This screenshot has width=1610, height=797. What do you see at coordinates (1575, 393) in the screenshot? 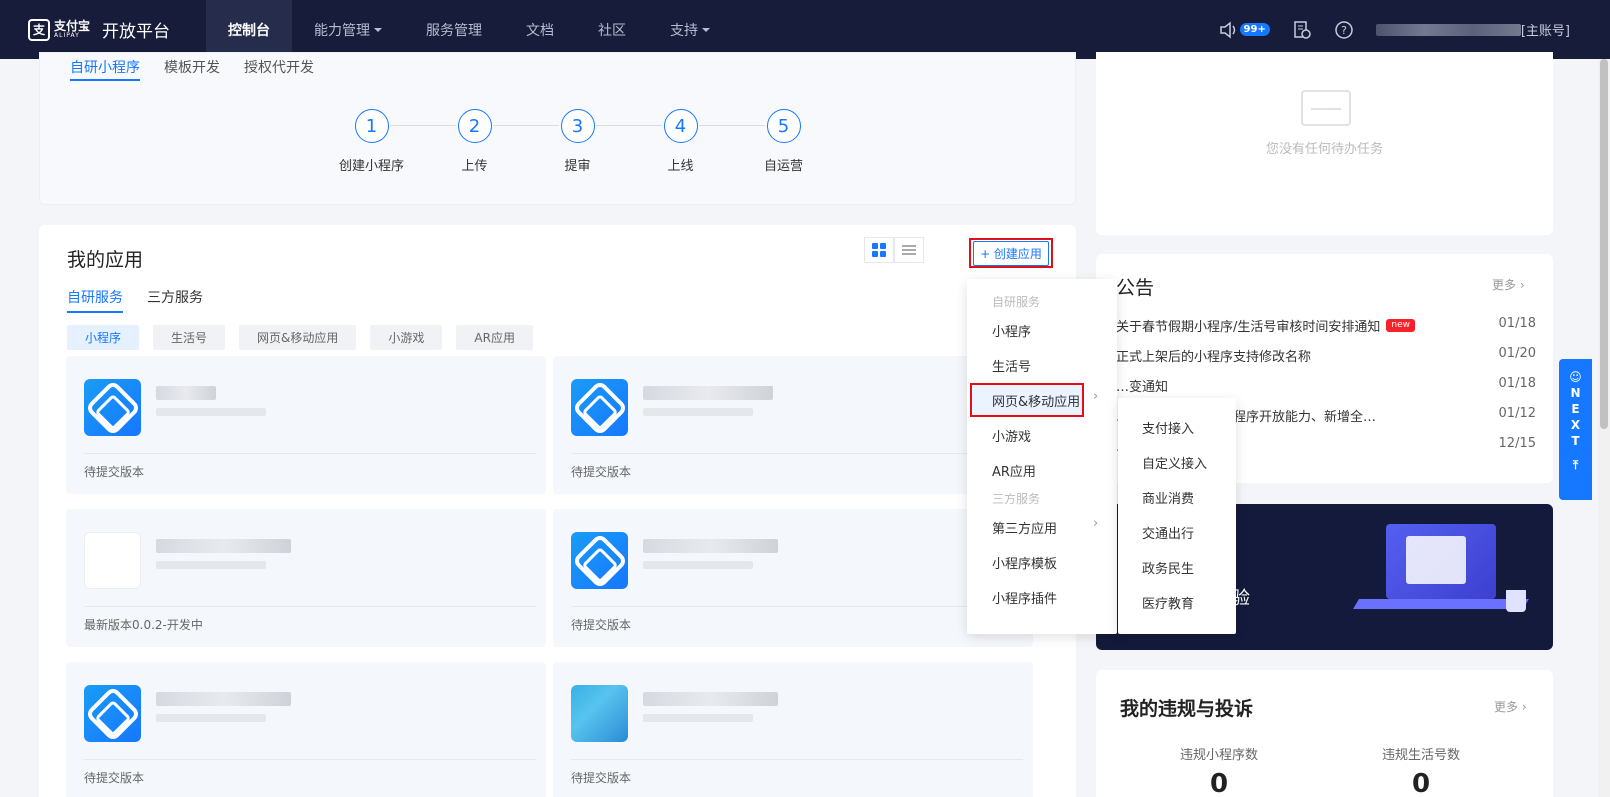
I see `next-letter: N` at bounding box center [1575, 393].